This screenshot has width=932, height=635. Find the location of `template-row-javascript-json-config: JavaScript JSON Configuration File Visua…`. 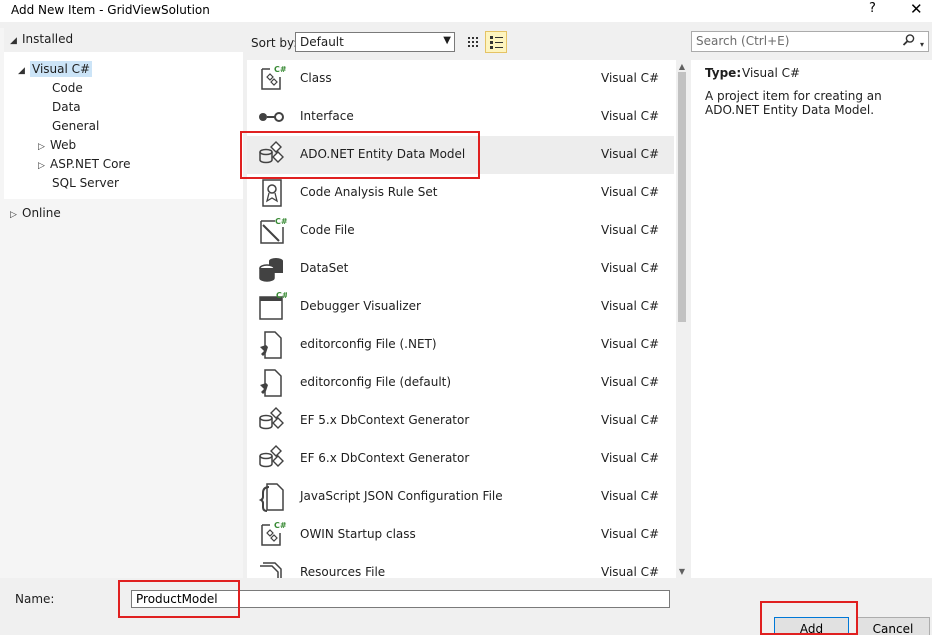

template-row-javascript-json-config: JavaScript JSON Configuration File Visua… is located at coordinates (460, 497).